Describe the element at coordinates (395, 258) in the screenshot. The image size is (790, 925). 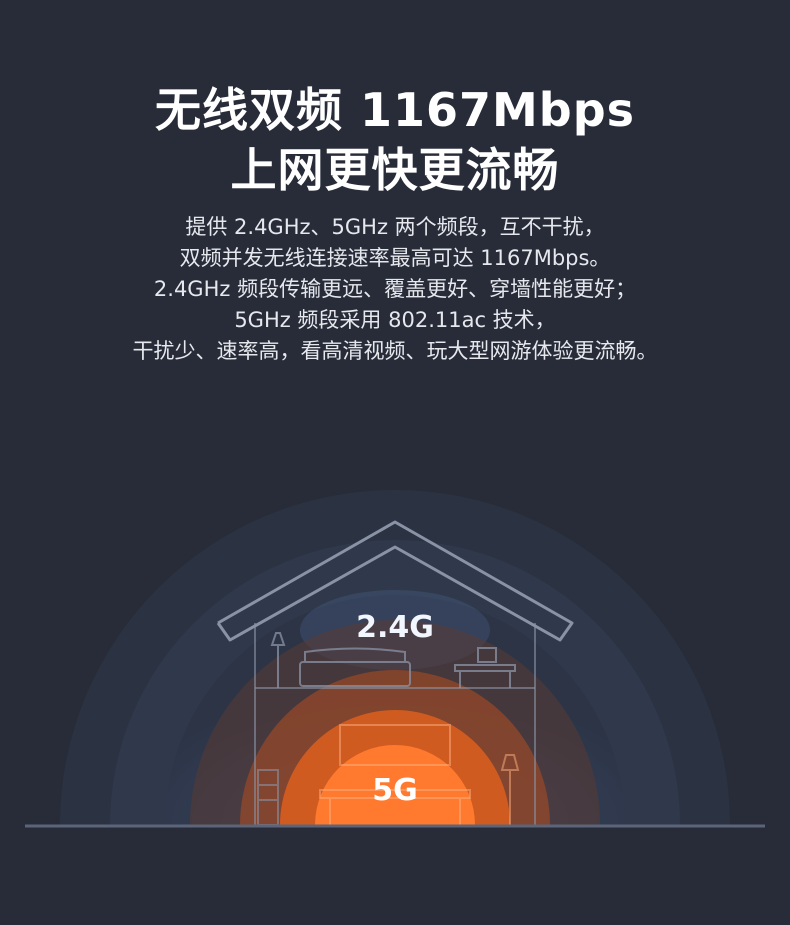
I see `description-line-2: 双频并发无线连接速率最高可达 1167Mbps。` at that location.